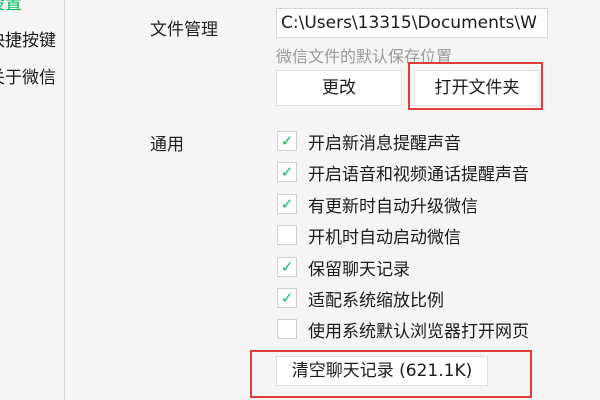  Describe the element at coordinates (32, 200) in the screenshot. I see `settings-sidebar: 设置 快捷按键 关于微信` at that location.